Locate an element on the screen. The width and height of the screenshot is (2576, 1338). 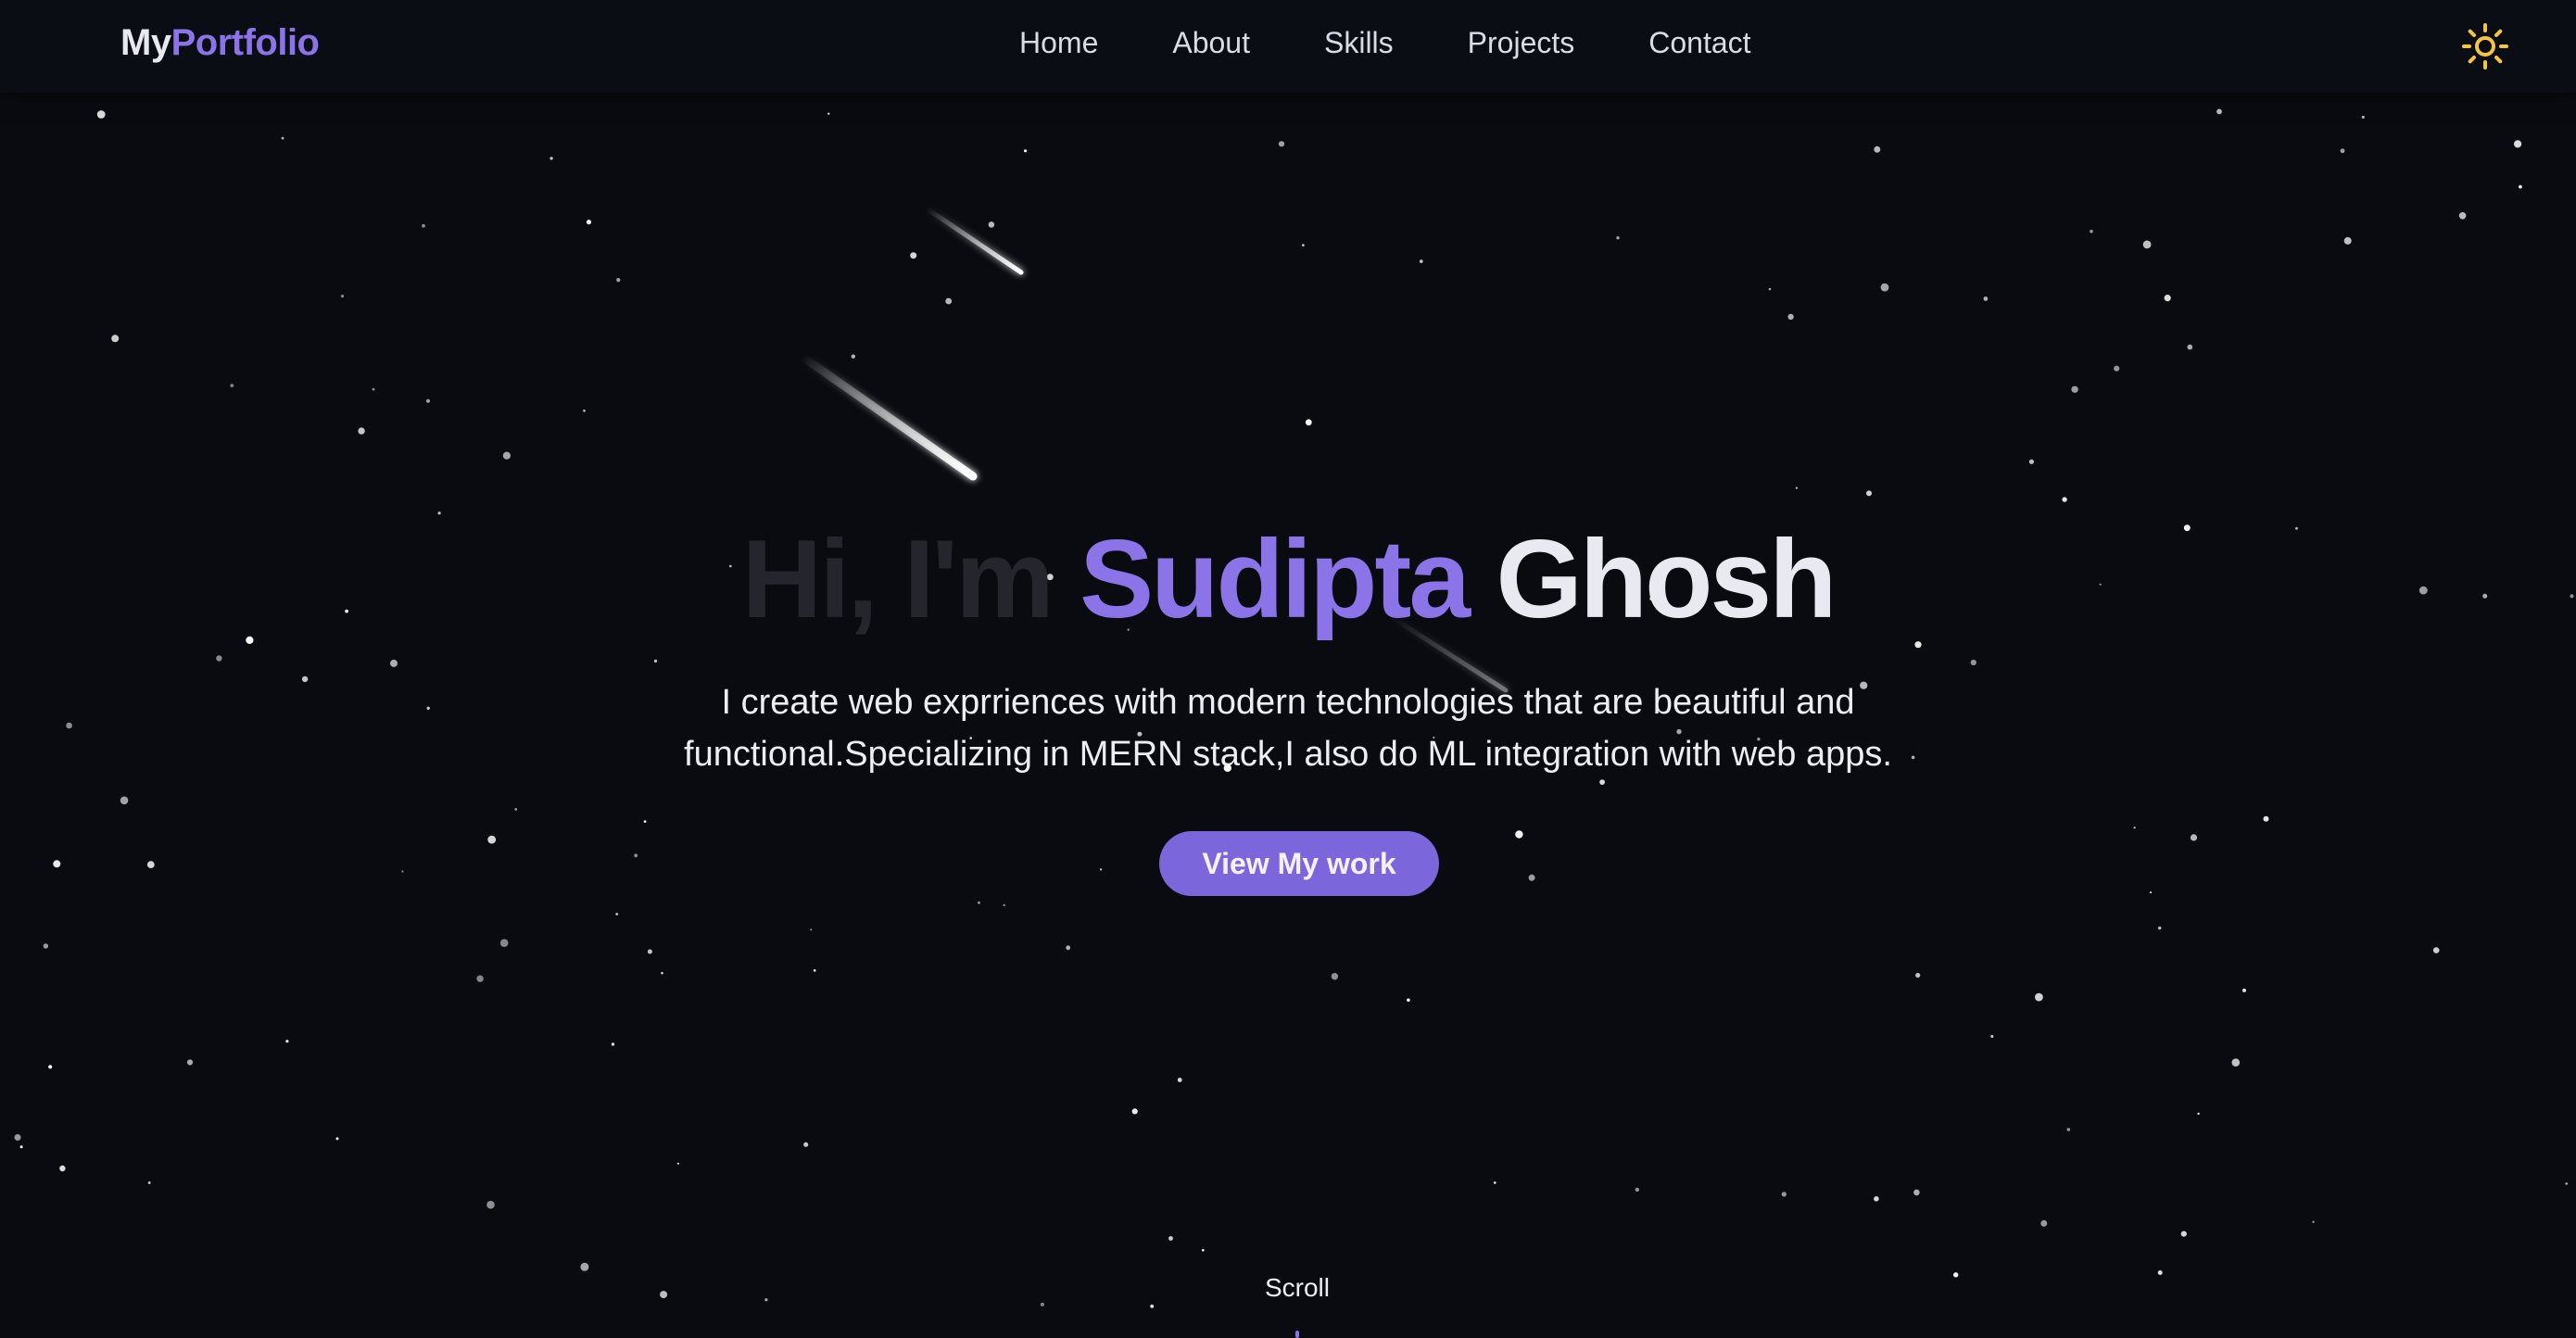
hero-title: Hi, I'm Sudipta Ghosh is located at coordinates (1288, 579).